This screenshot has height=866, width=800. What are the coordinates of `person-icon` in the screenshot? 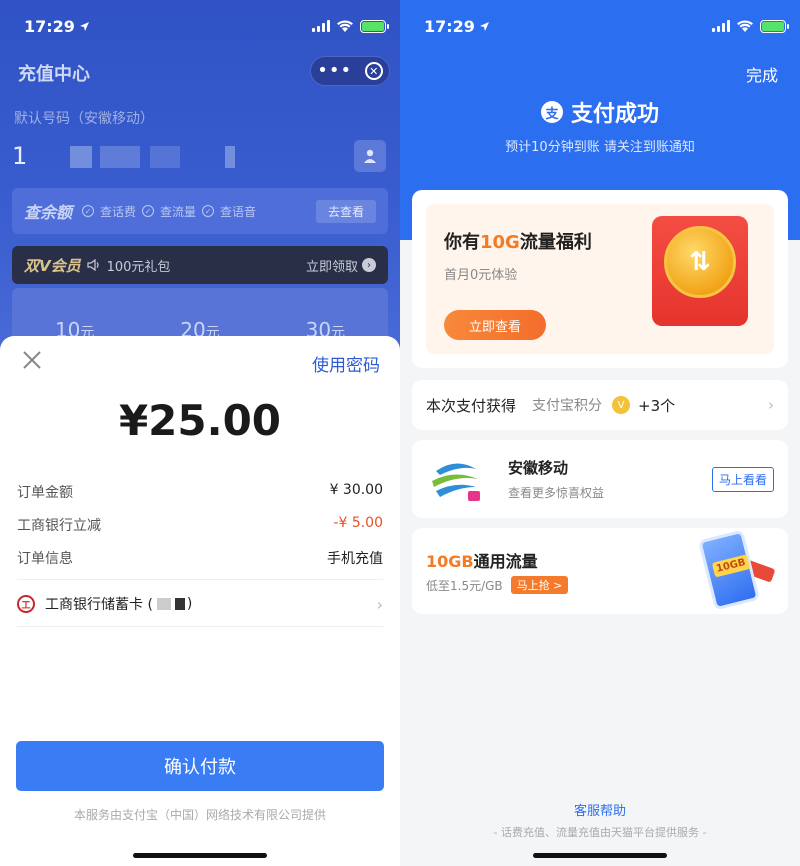 It's located at (370, 156).